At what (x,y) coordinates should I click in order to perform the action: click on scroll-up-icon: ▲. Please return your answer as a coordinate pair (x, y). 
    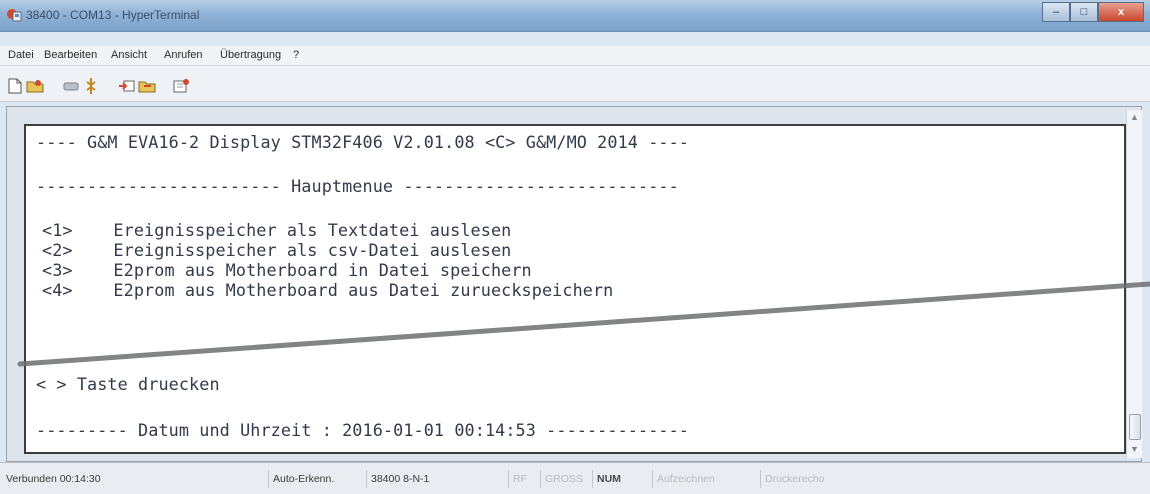
    Looking at the image, I should click on (1134, 117).